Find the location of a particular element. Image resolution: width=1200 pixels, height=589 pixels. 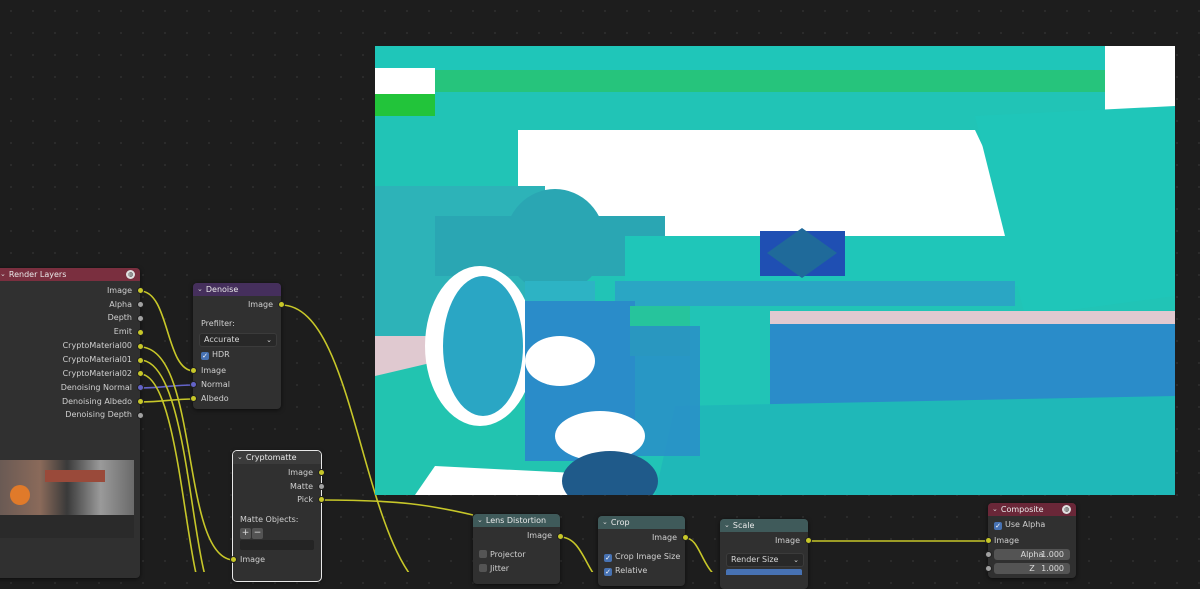

lens-distortion-header: ⌄ Lens Distortion is located at coordinates (516, 520).